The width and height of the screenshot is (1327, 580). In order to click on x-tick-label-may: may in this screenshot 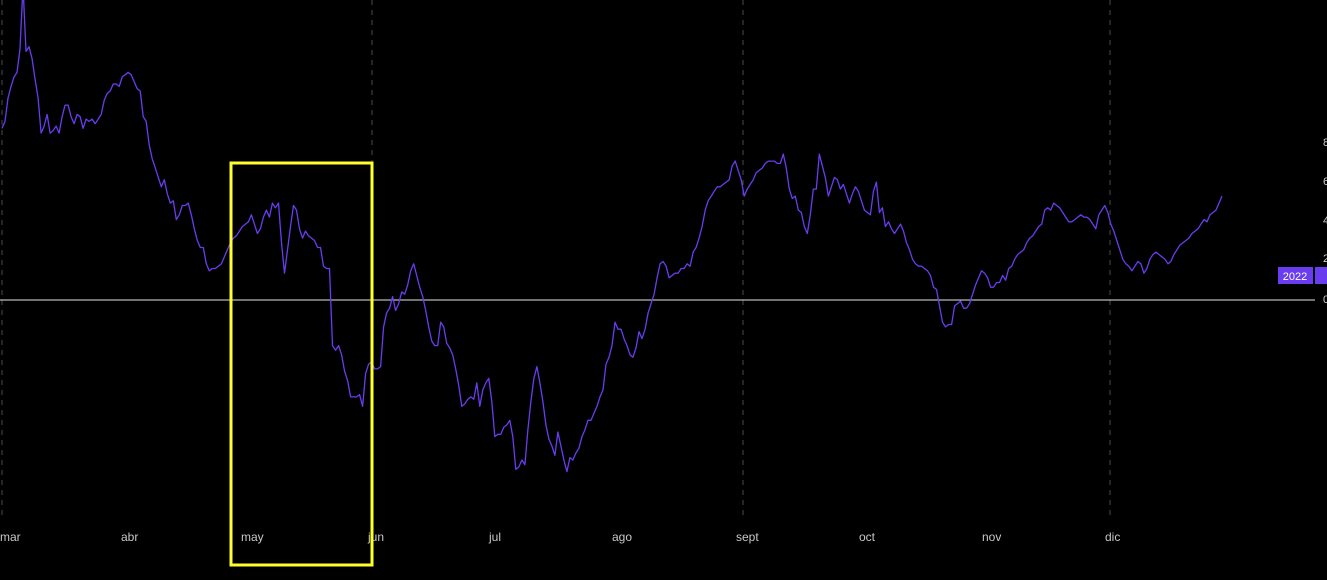, I will do `click(252, 537)`.